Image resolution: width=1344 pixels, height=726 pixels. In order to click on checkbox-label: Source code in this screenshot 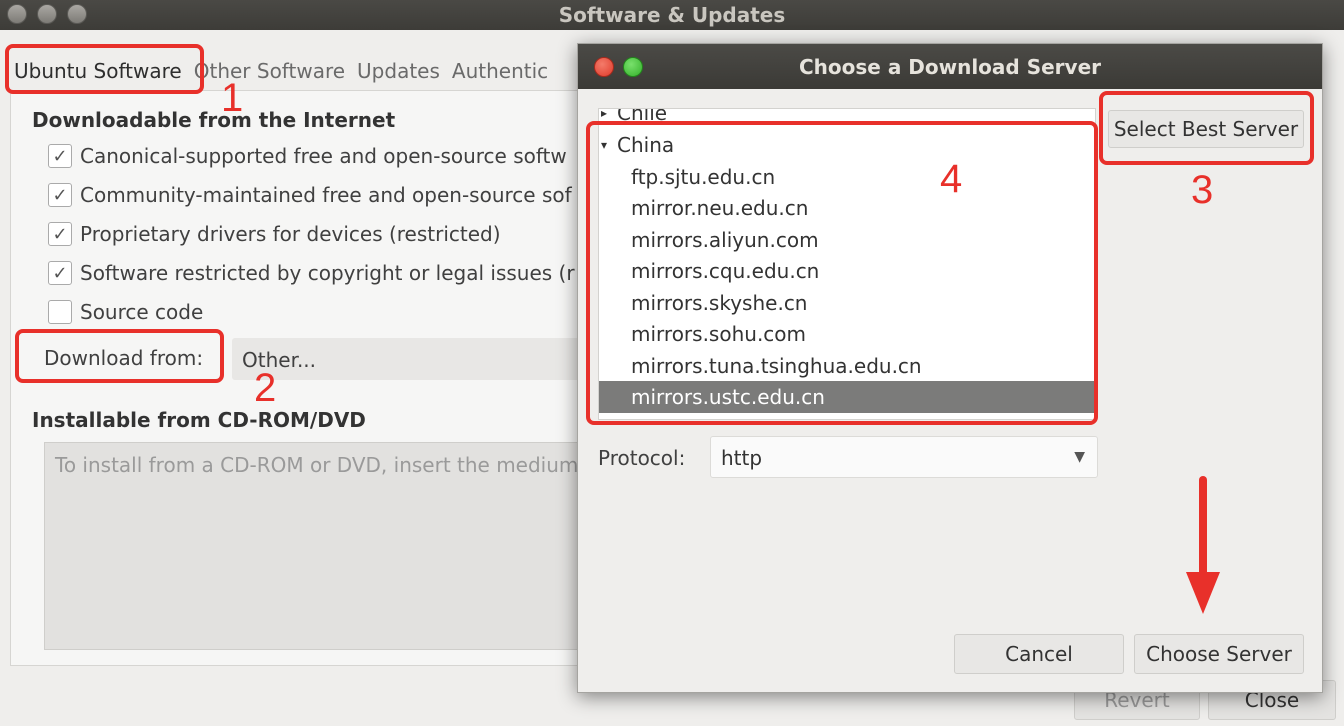, I will do `click(142, 312)`.